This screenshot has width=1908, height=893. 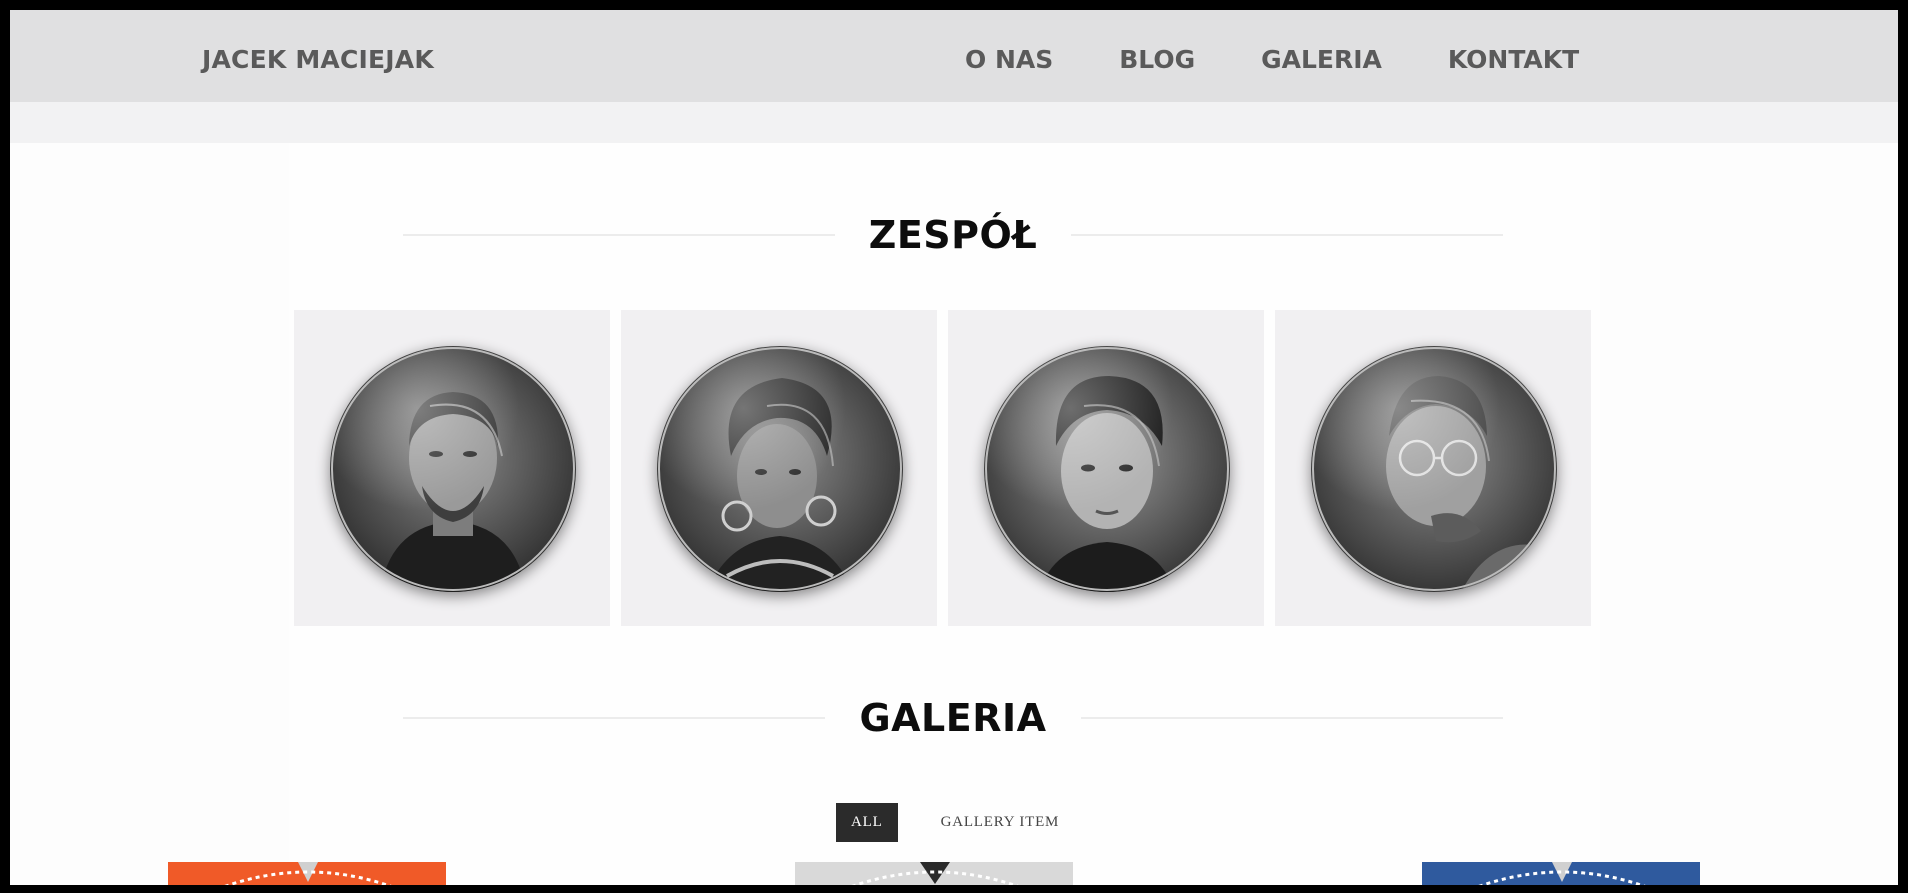 I want to click on filter-all-button: ALL, so click(x=867, y=822).